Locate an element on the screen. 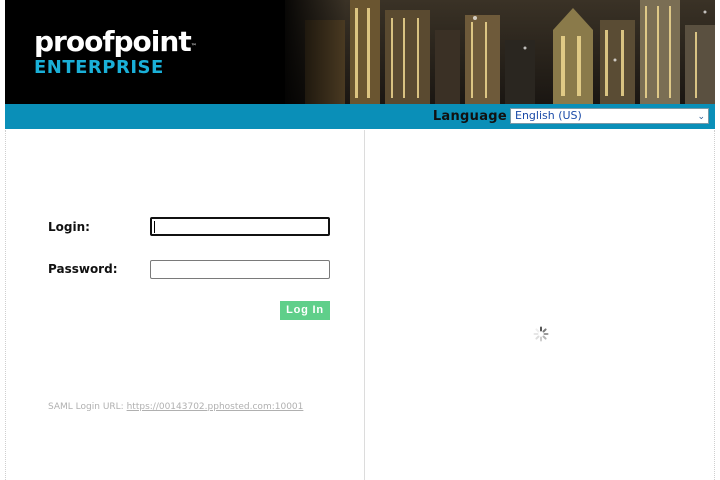 The image size is (720, 480). loading-spinner-icon is located at coordinates (541, 334).